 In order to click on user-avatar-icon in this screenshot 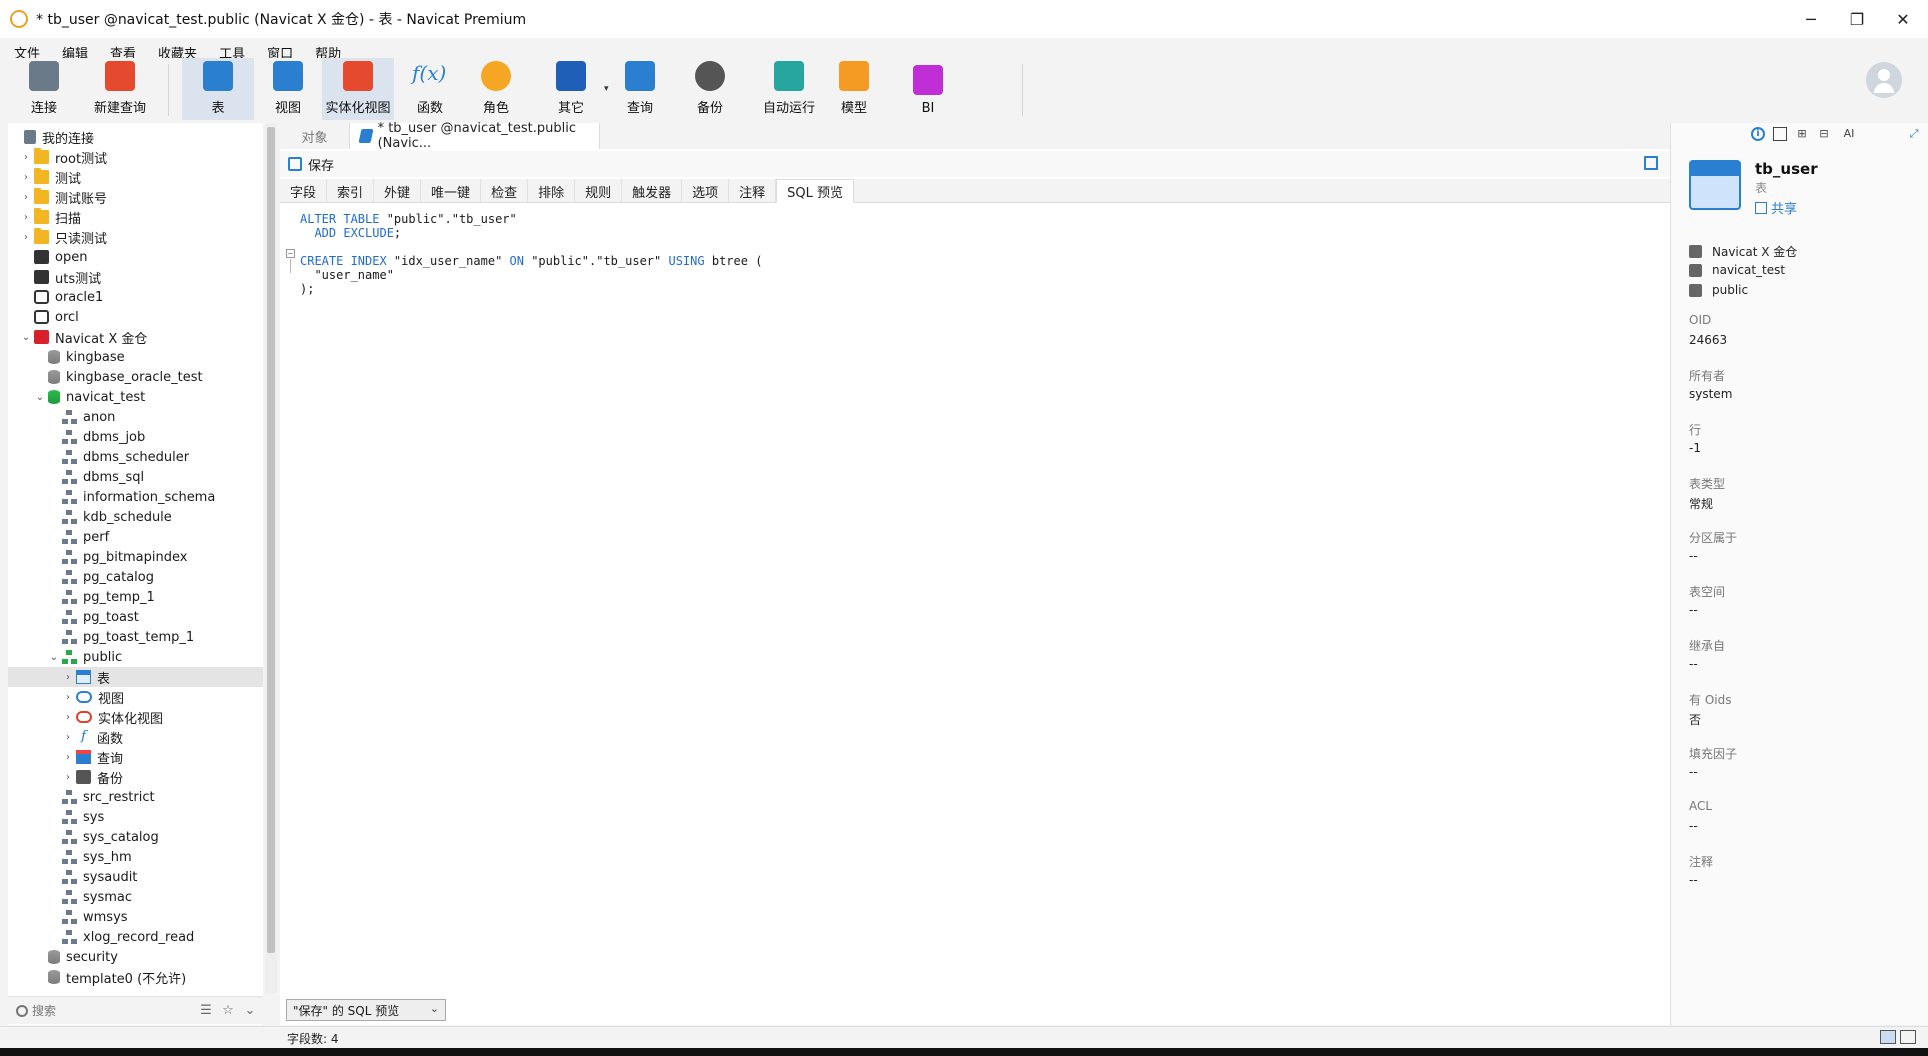, I will do `click(1884, 80)`.